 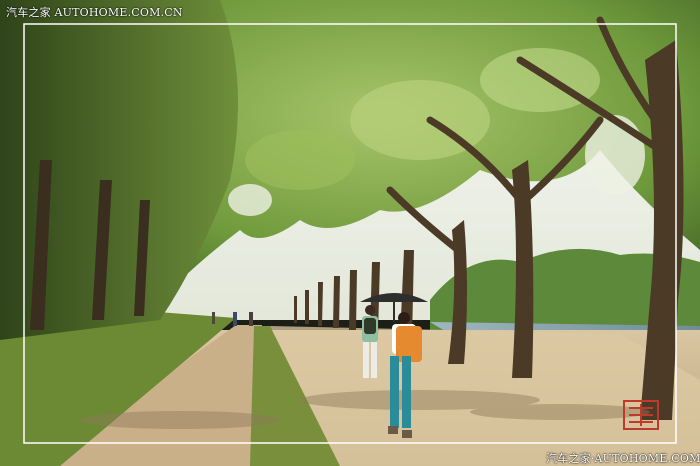 I want to click on watermark-top: 汽车之家 AUTOHOME.COM.CN, so click(x=94, y=12).